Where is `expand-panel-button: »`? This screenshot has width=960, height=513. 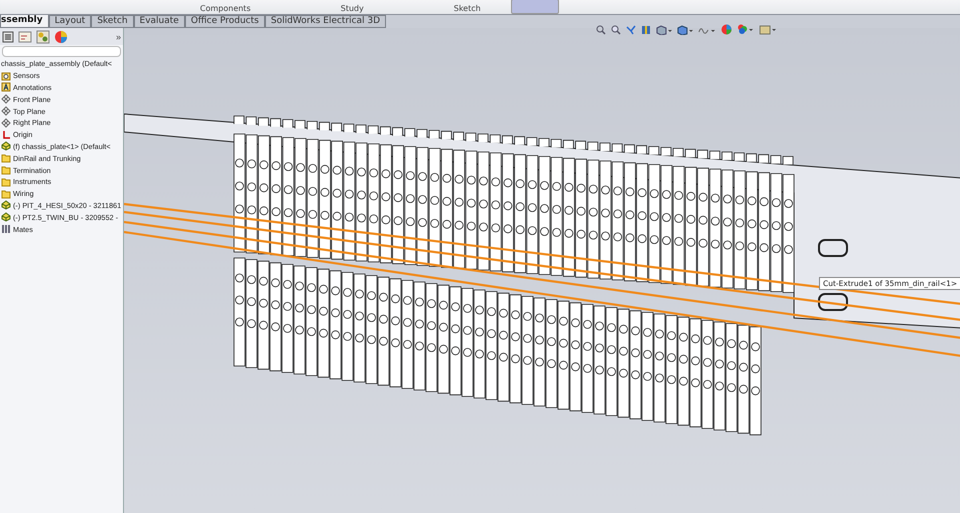
expand-panel-button: » is located at coordinates (118, 37).